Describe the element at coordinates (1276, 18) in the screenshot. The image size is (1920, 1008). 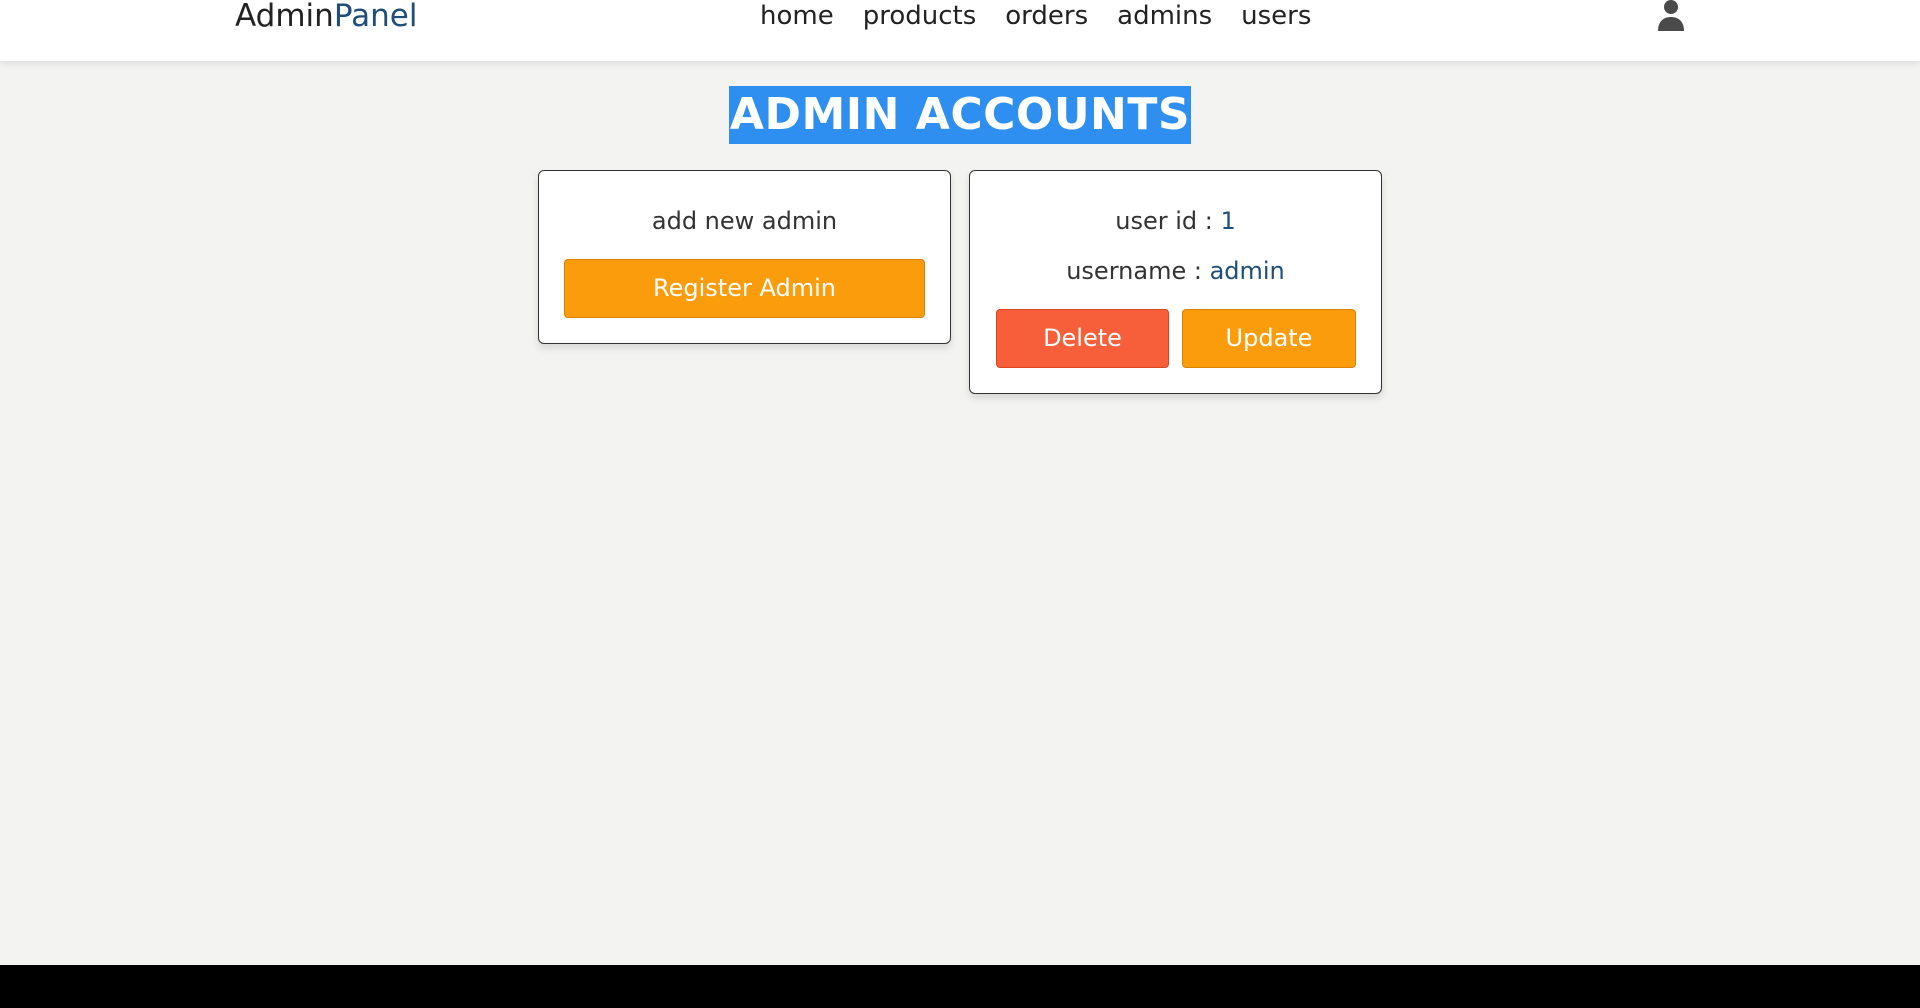
I see `nav-link-users: users` at that location.